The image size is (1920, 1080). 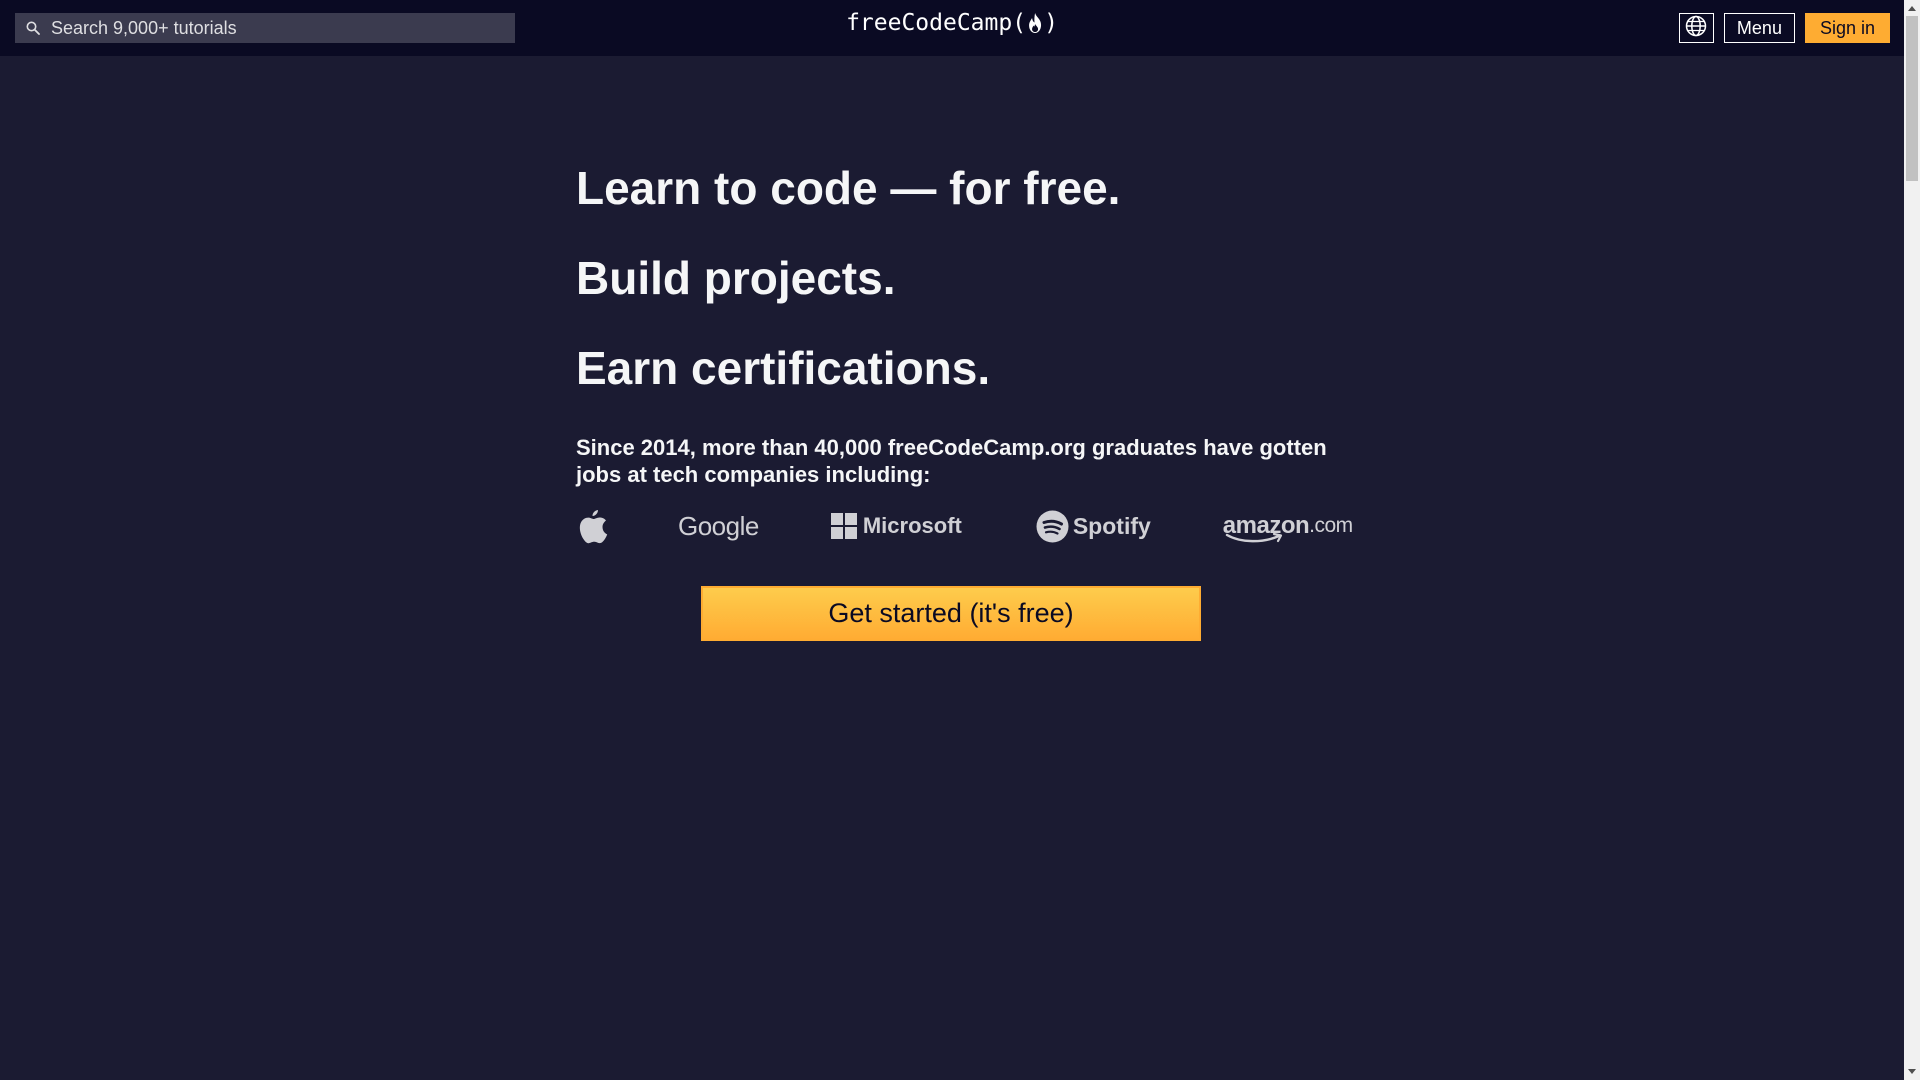 What do you see at coordinates (1331, 525) in the screenshot?
I see `amazon-suffix-label: .com` at bounding box center [1331, 525].